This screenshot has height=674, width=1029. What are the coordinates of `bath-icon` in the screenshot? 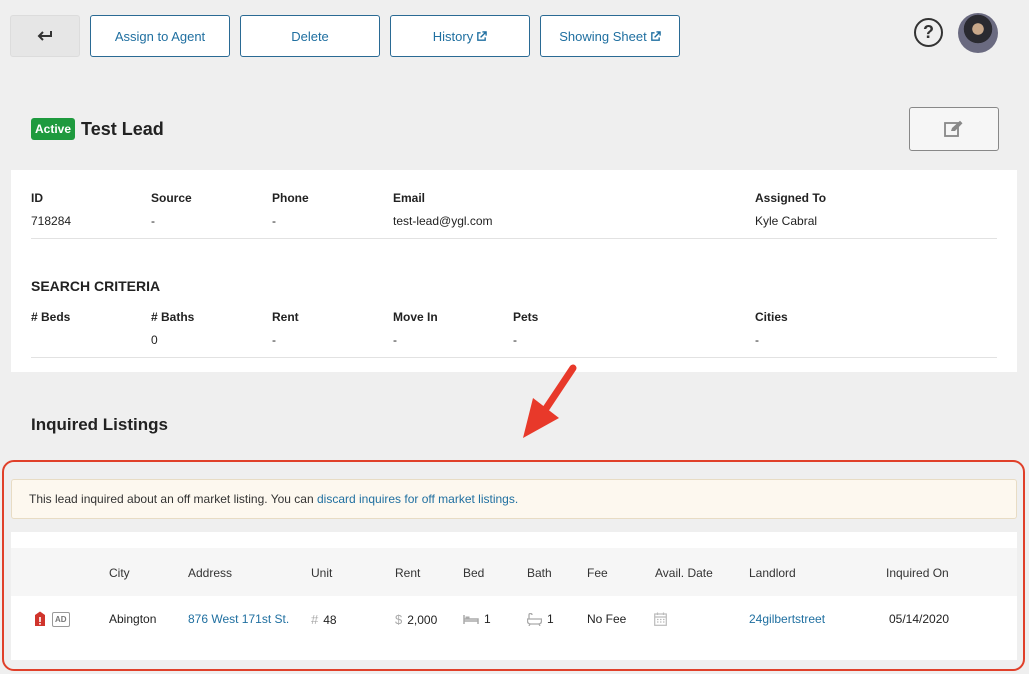 It's located at (534, 619).